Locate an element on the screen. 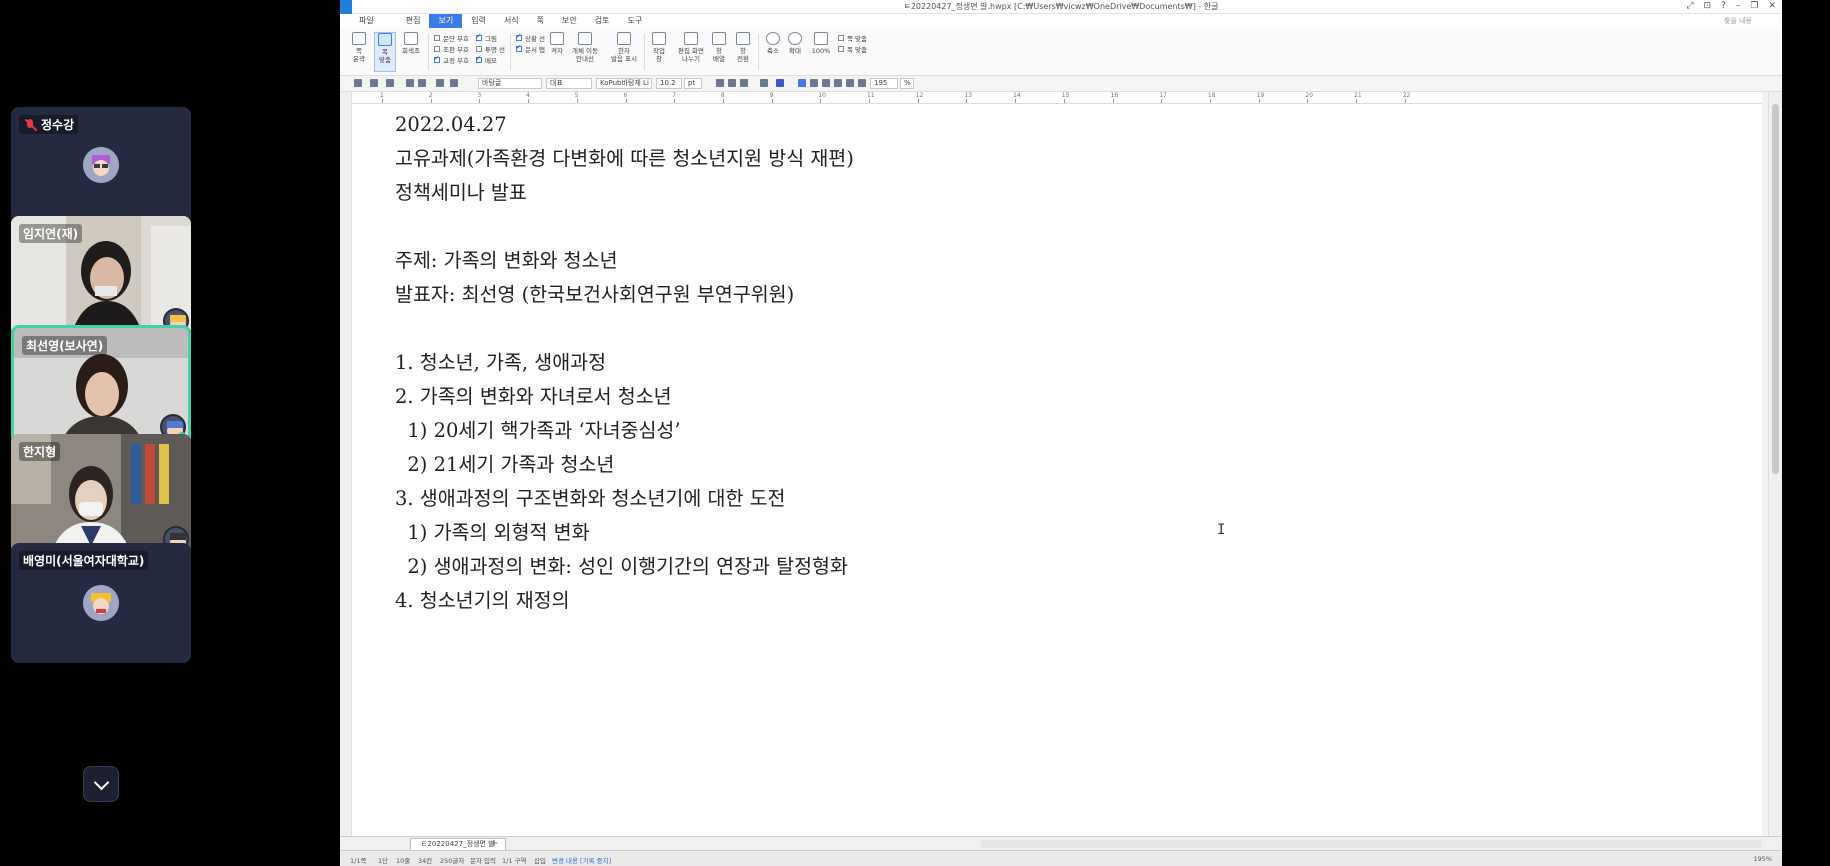  doc-line: 정책세미나 발표 is located at coordinates (461, 193).